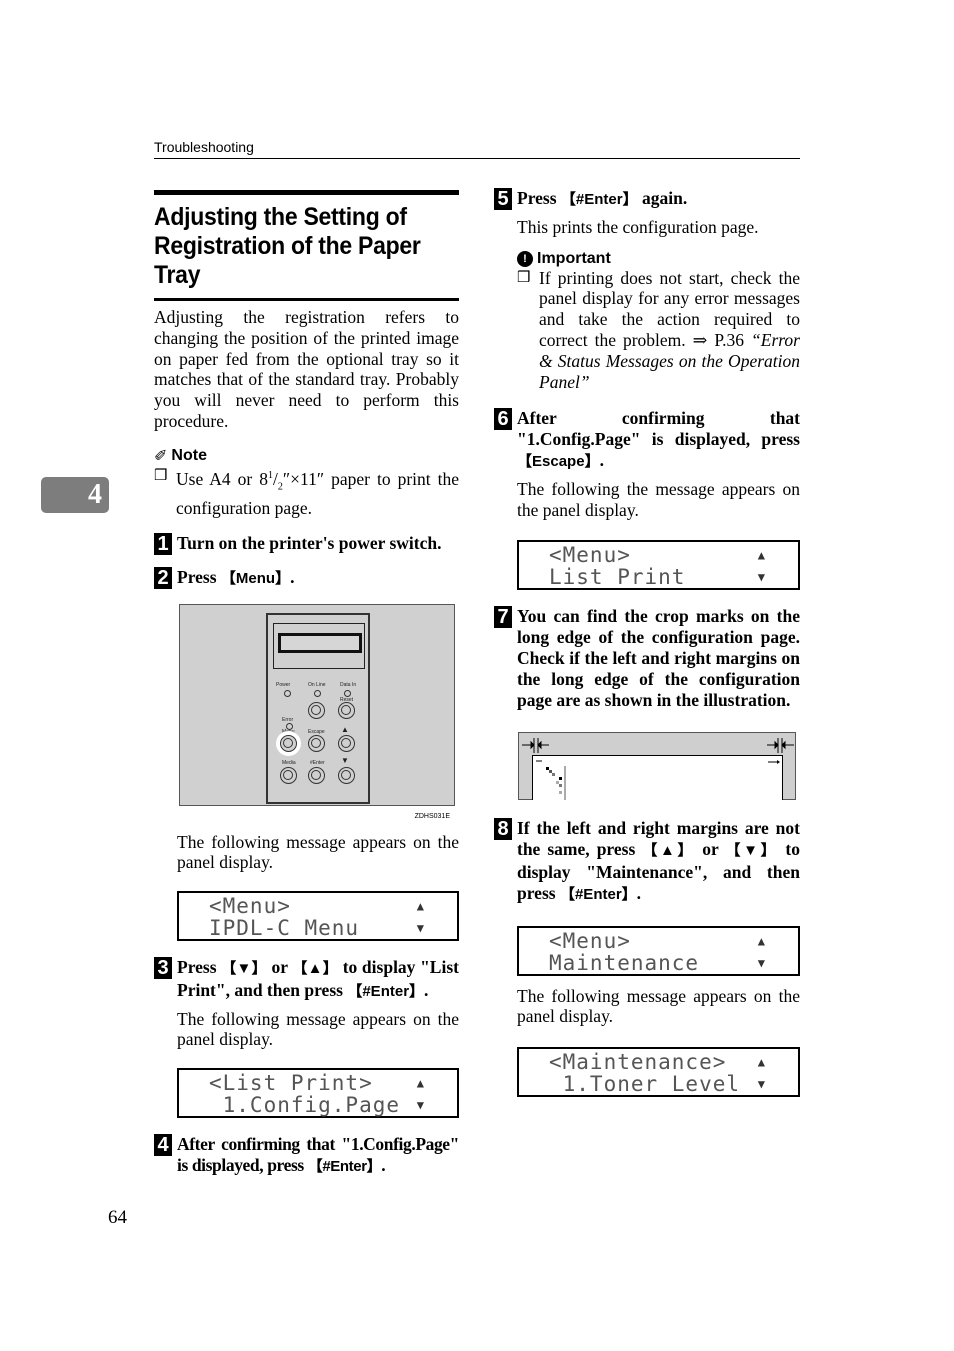 This screenshot has height=1351, width=954. Describe the element at coordinates (288, 731) in the screenshot. I see `label-menu: Menu` at that location.